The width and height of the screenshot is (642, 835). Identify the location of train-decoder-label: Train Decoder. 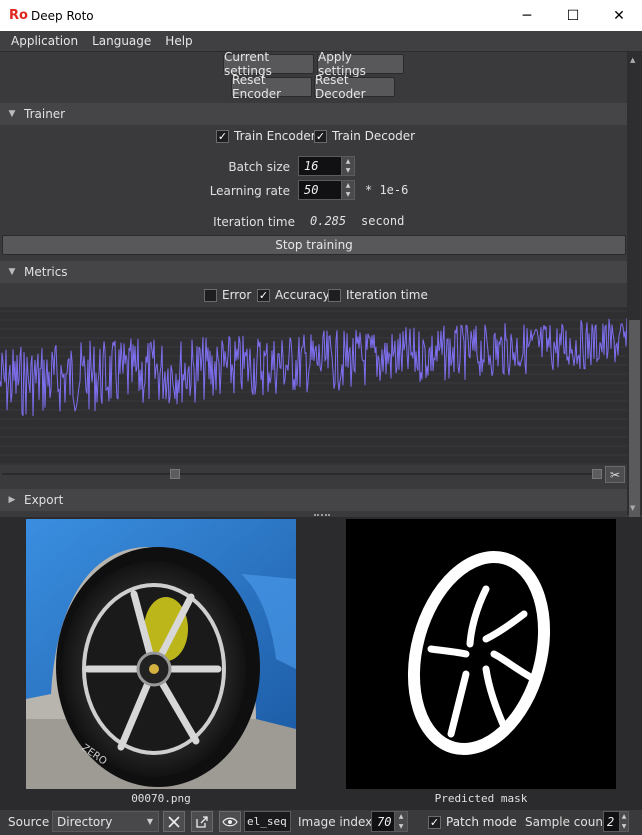
(374, 136).